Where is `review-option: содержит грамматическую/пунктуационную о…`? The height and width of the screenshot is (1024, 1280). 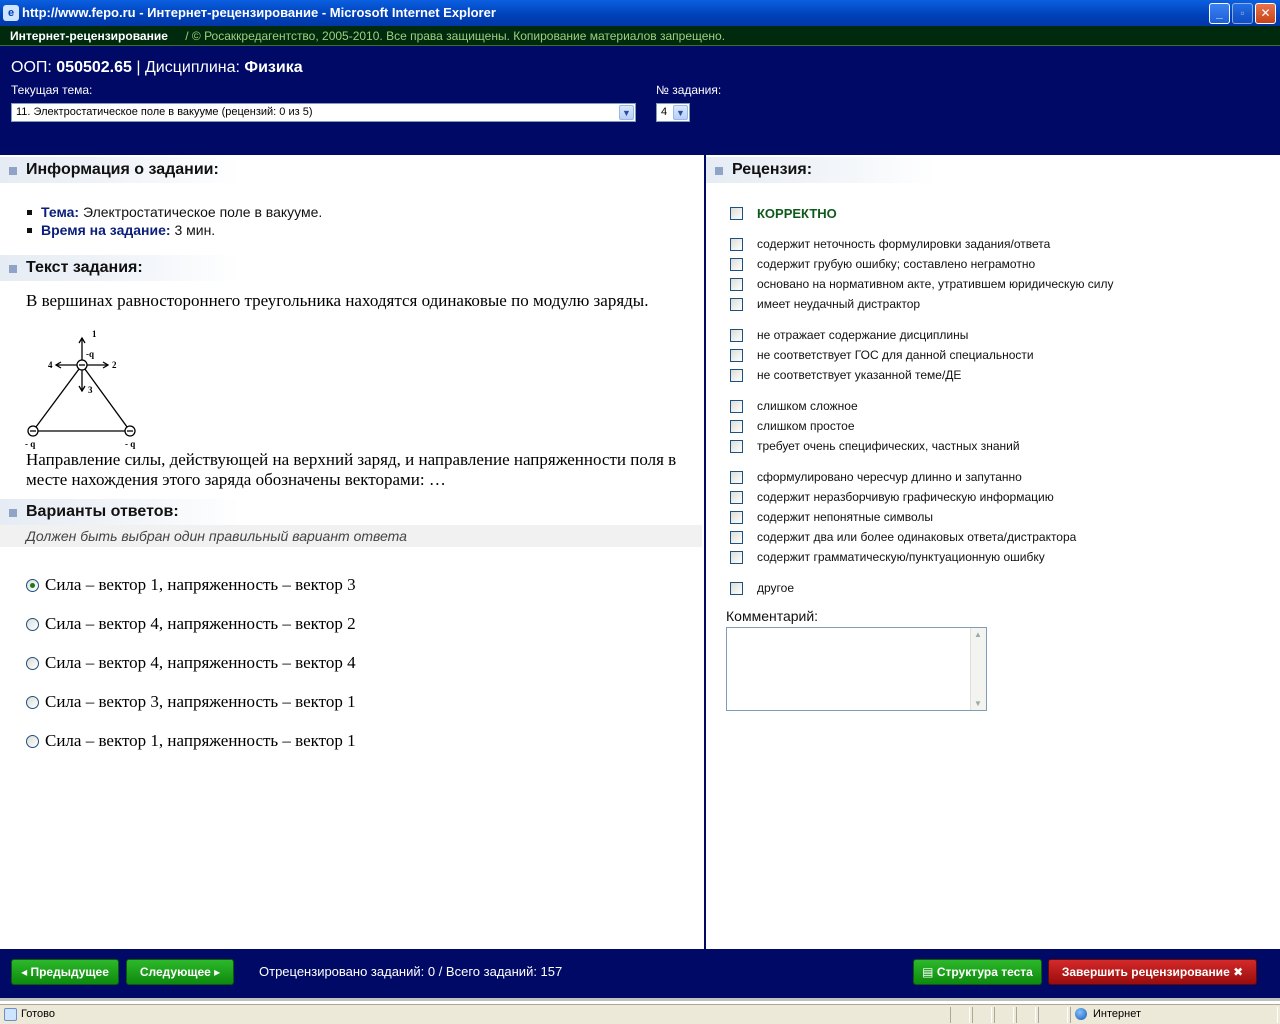
review-option: содержит грамматическую/пунктуационную о… is located at coordinates (887, 557).